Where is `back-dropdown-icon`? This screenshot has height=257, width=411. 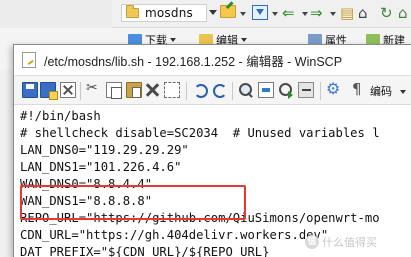
back-dropdown-icon is located at coordinates (305, 14).